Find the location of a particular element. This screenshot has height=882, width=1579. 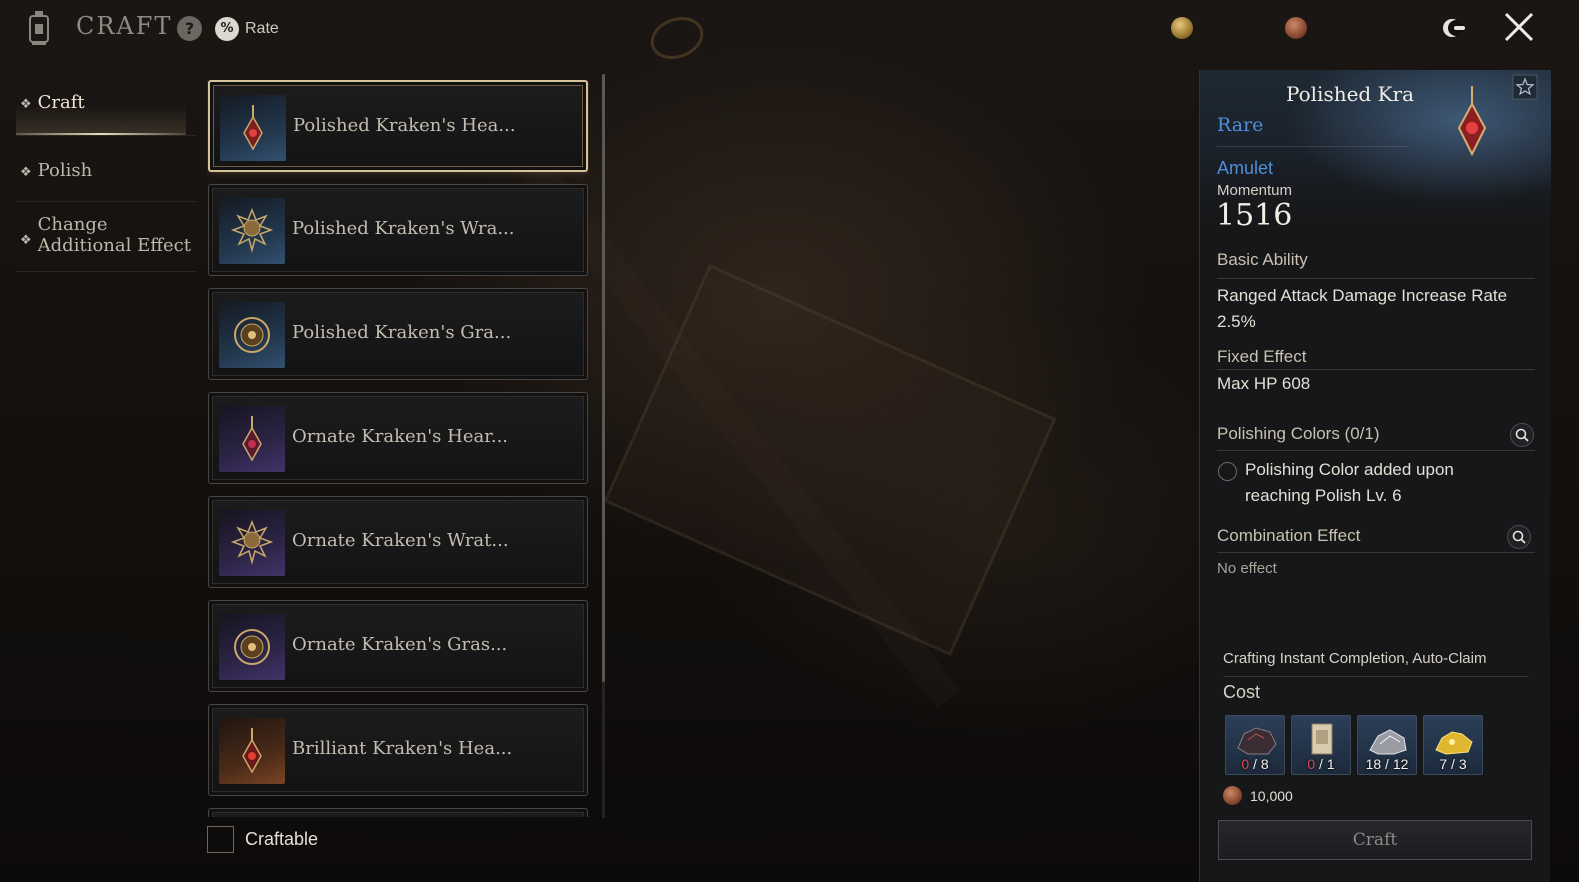

nav-item-change-additional-effect: ❖ Change Additional Effect is located at coordinates (106, 237).